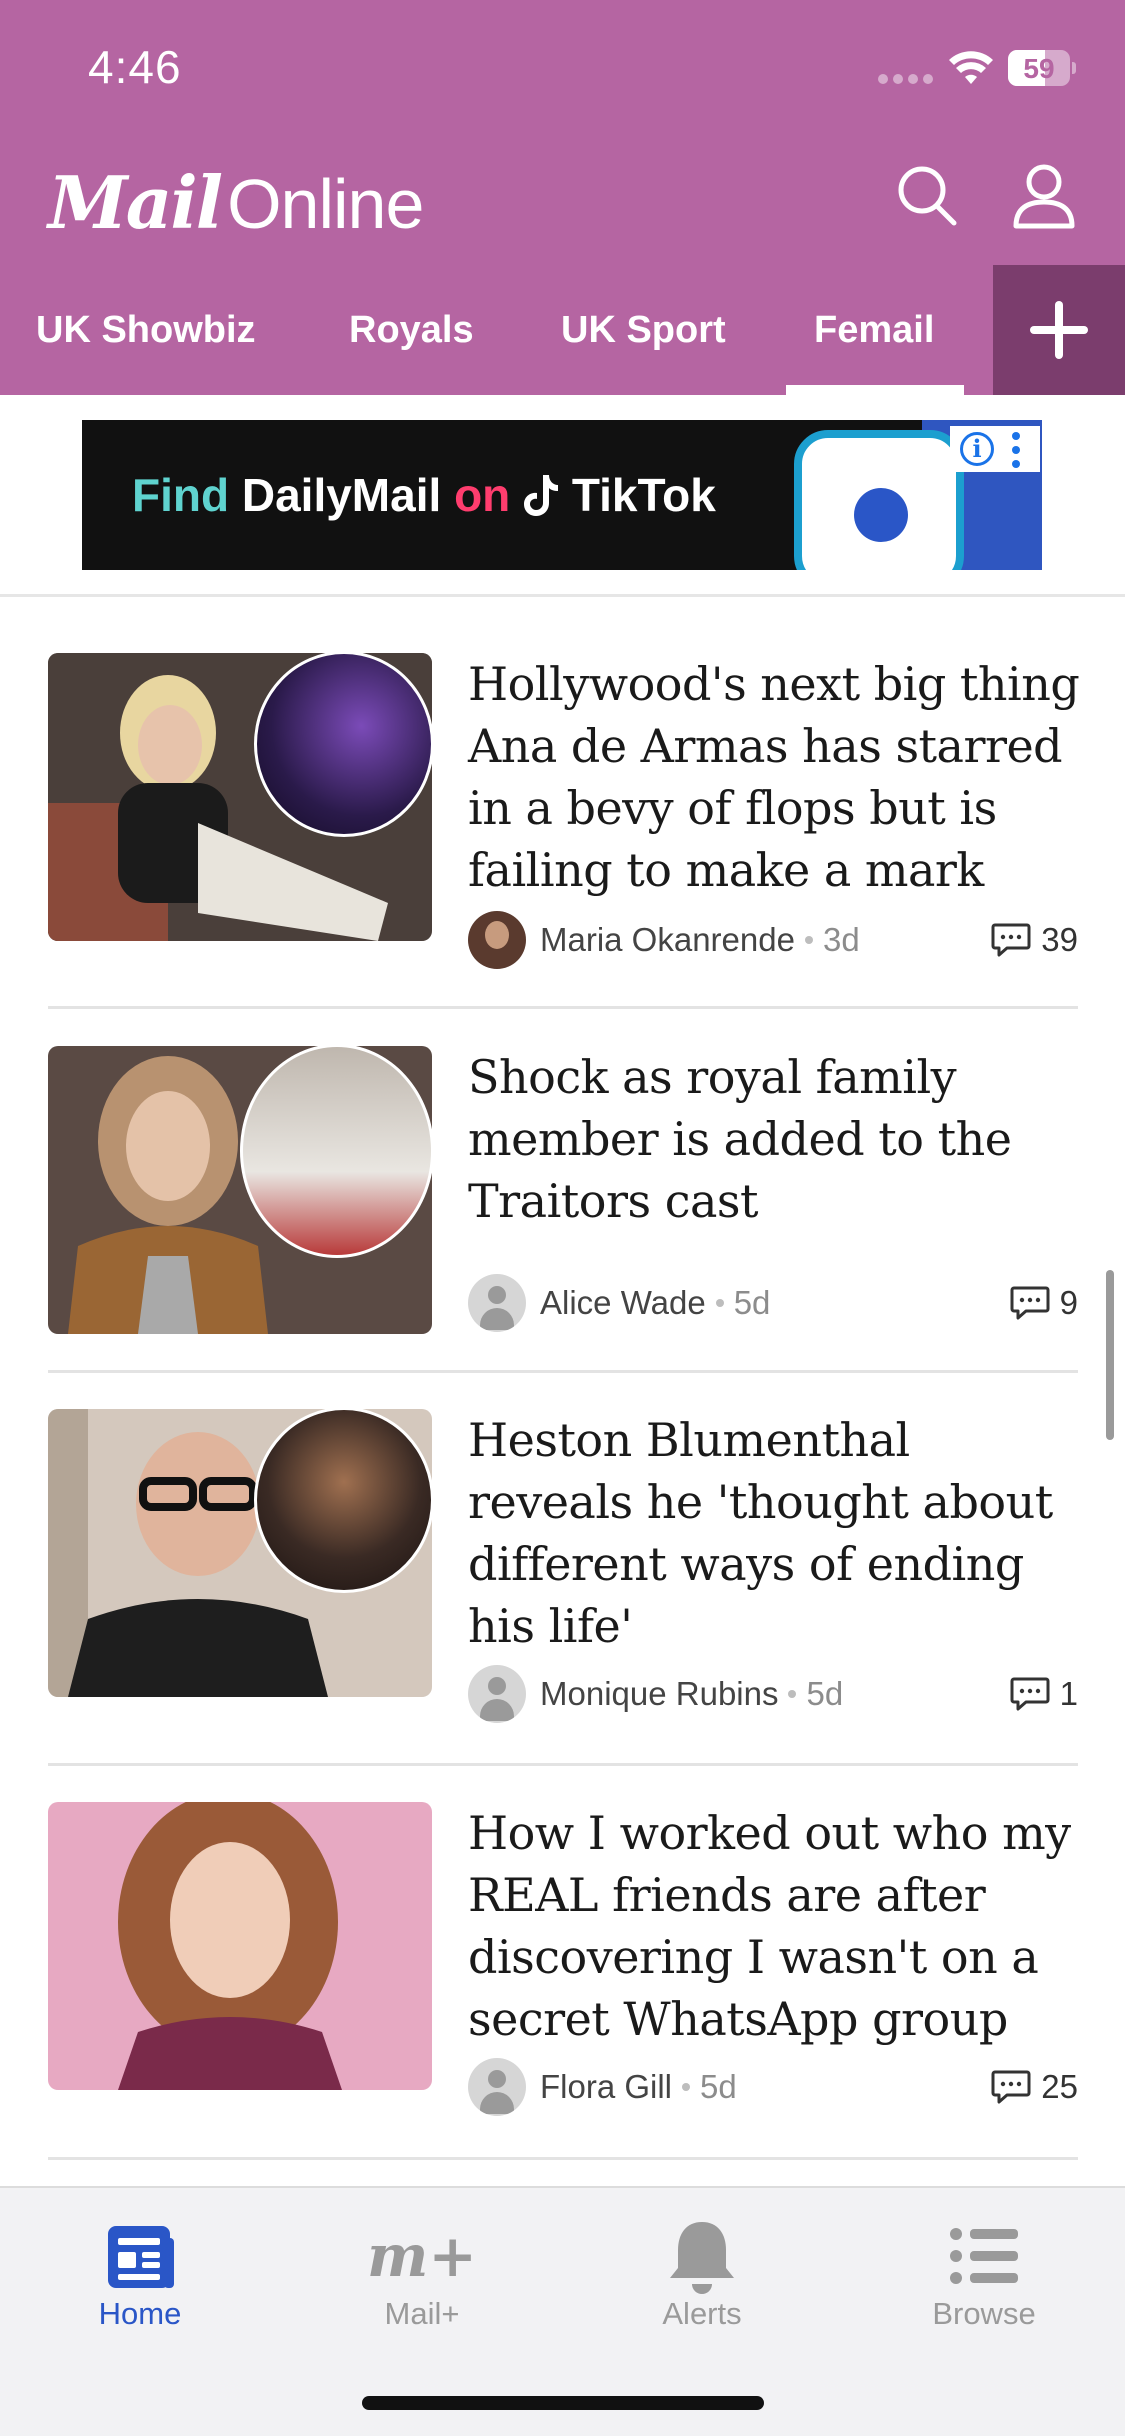  What do you see at coordinates (702, 2313) in the screenshot?
I see `nav-alerts-label: Alerts` at bounding box center [702, 2313].